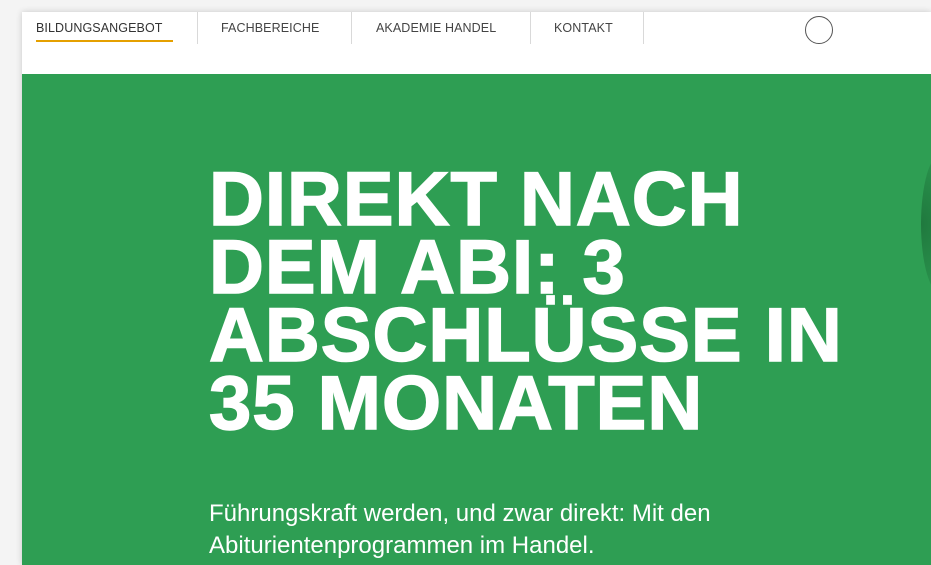 The height and width of the screenshot is (565, 931). Describe the element at coordinates (476, 199) in the screenshot. I see `headline-line: DIREKT NACH` at that location.